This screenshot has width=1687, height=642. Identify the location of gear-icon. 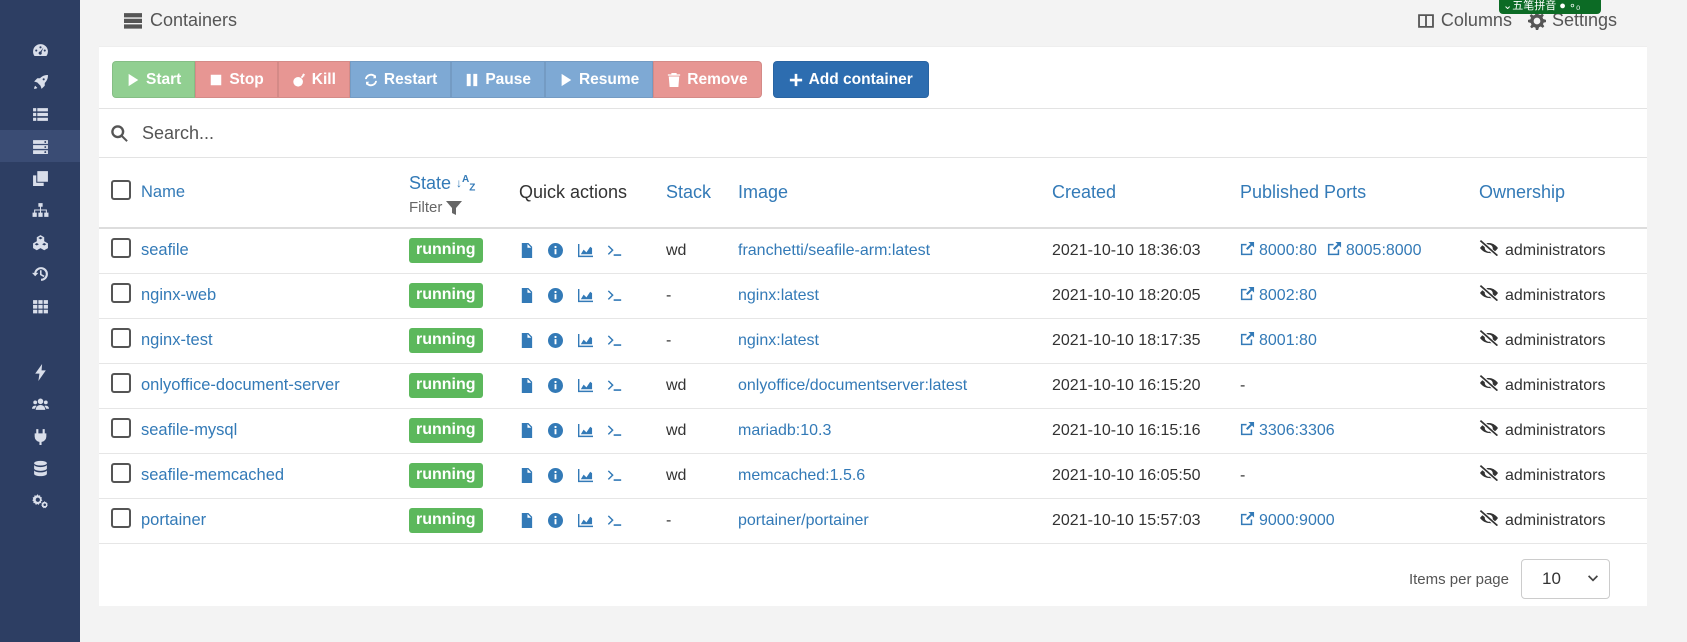
(1536, 20).